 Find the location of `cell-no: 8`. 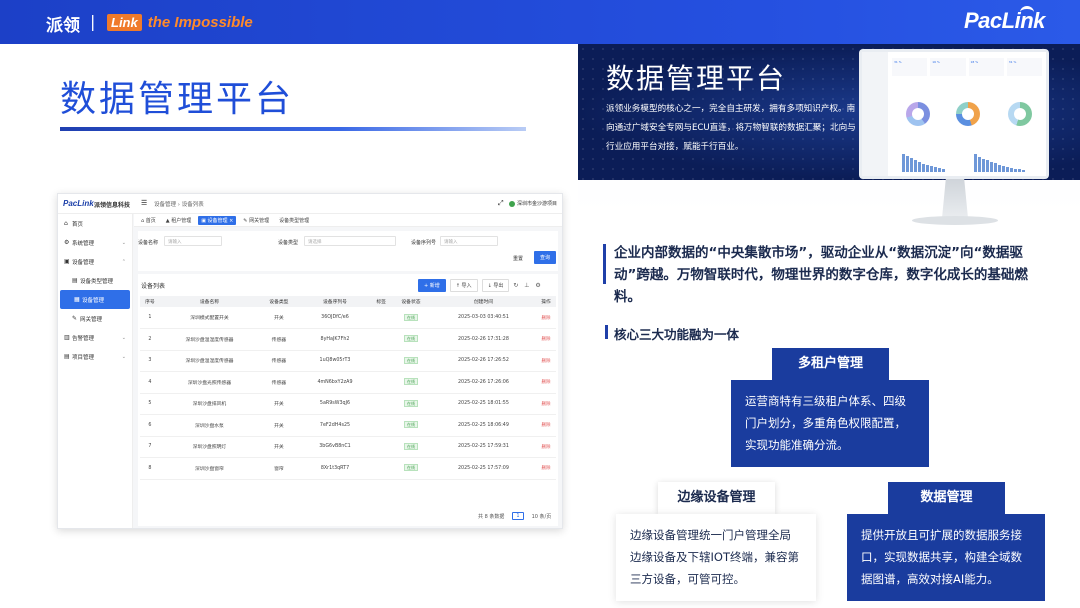

cell-no: 8 is located at coordinates (150, 468).